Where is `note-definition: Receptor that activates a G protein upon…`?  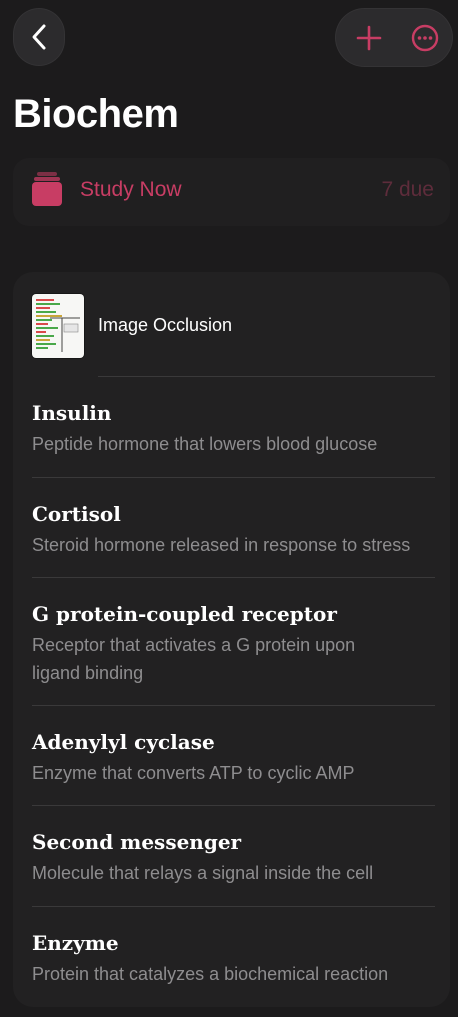 note-definition: Receptor that activates a G protein upon… is located at coordinates (194, 659).